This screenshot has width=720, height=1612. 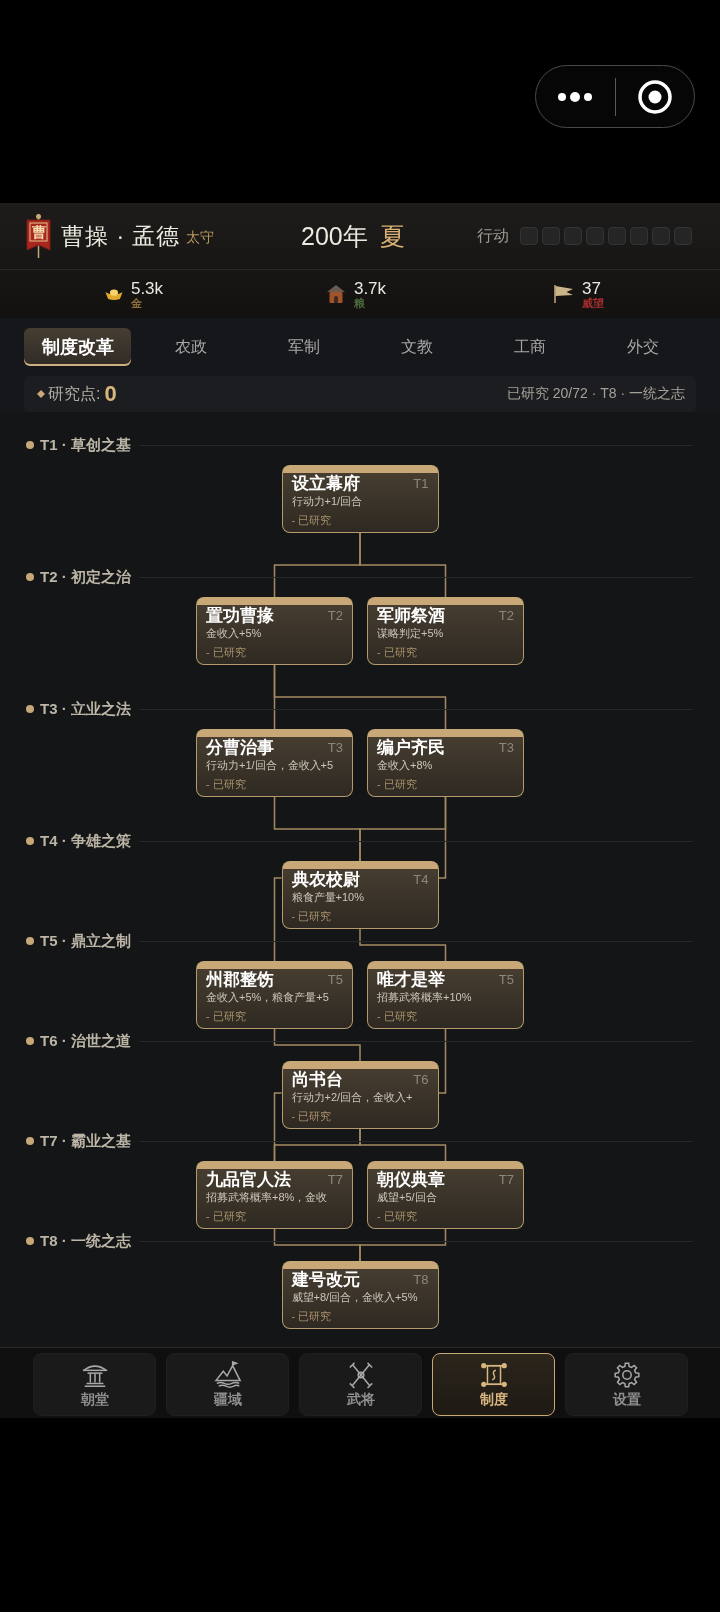 I want to click on points-label: 研究点:, so click(x=74, y=393).